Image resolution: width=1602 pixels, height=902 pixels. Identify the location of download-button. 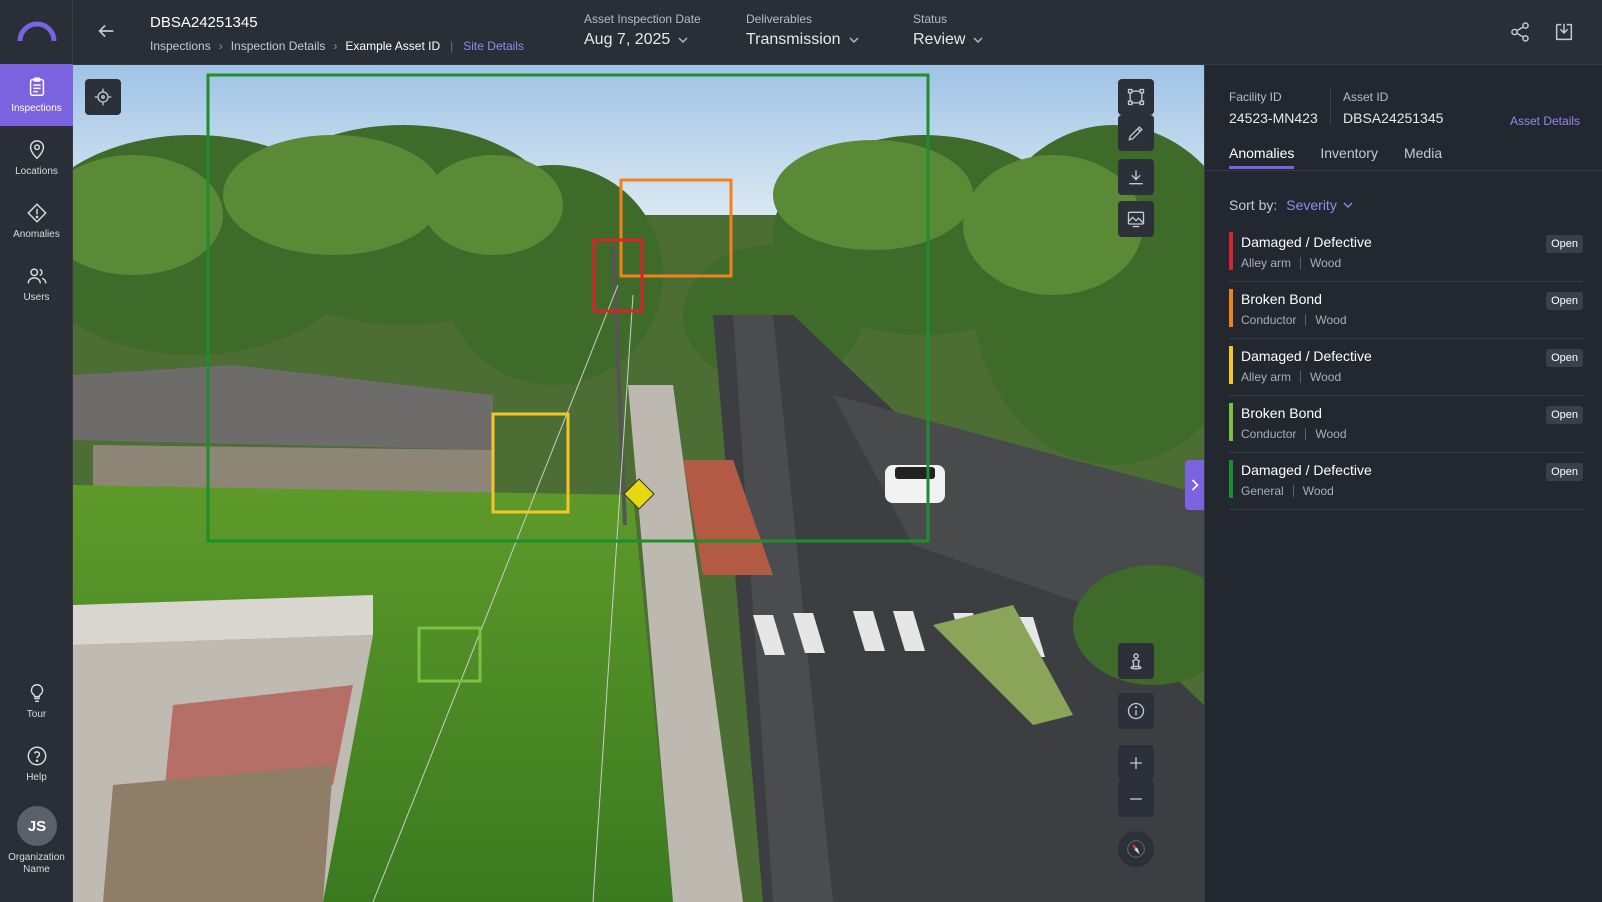
(1136, 177).